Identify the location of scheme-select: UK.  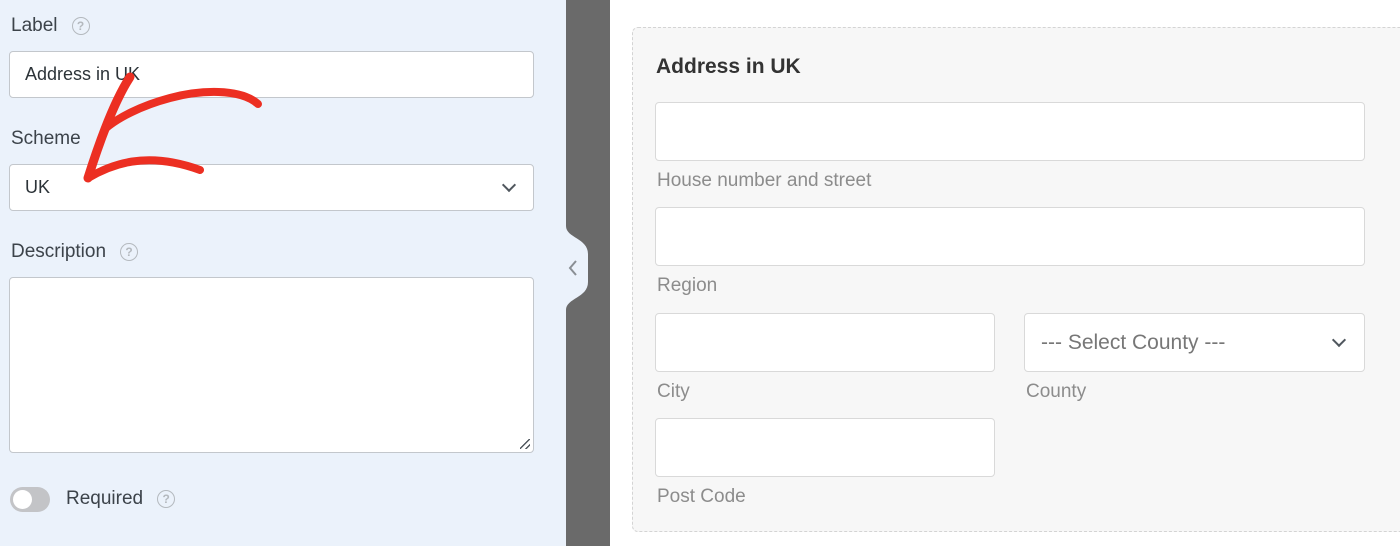
(271, 187).